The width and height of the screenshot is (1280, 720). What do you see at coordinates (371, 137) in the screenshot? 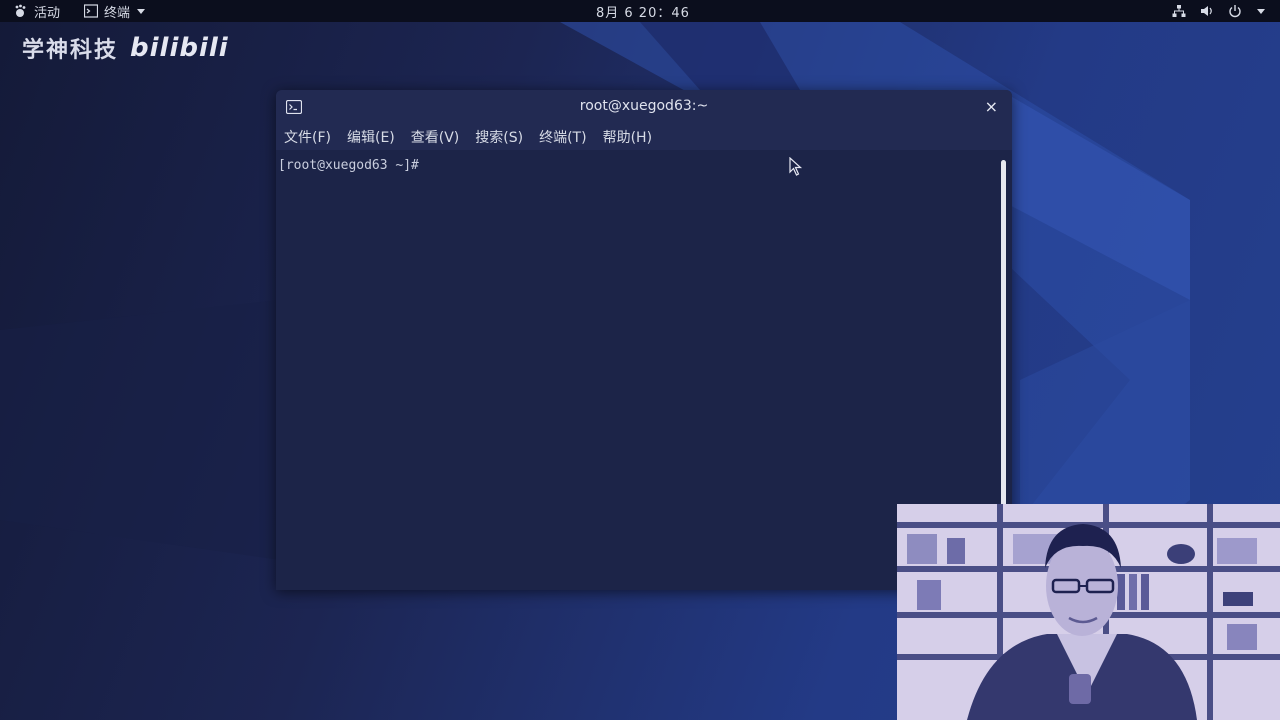
I see `menu-edit: 编辑(E)` at bounding box center [371, 137].